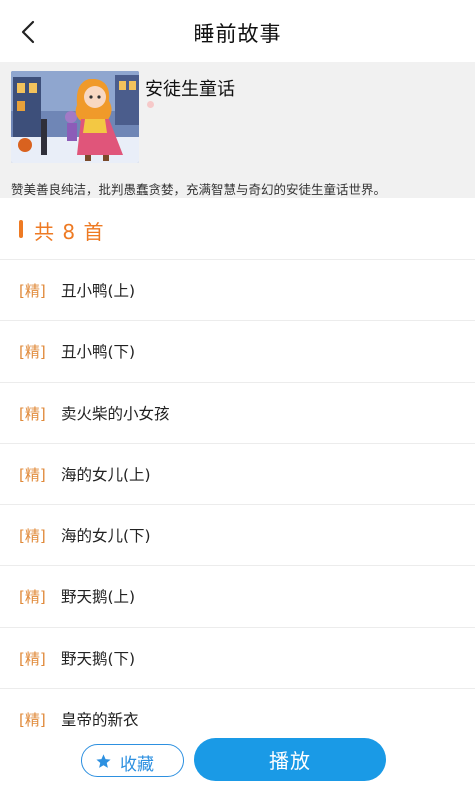 The height and width of the screenshot is (792, 475). What do you see at coordinates (98, 658) in the screenshot?
I see `story-title: 野天鹅(下)` at bounding box center [98, 658].